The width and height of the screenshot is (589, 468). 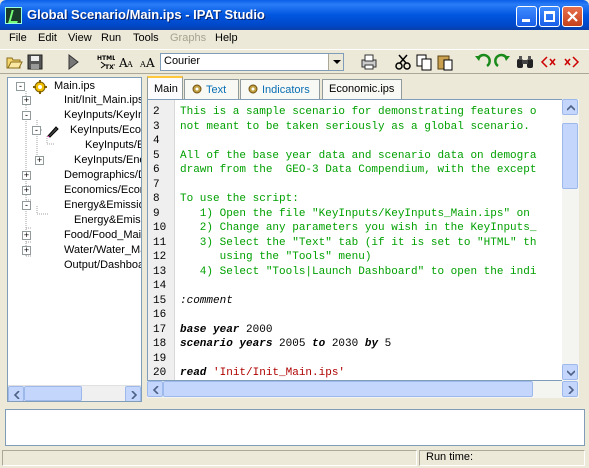 I want to click on prev-tag-icon, so click(x=549, y=62).